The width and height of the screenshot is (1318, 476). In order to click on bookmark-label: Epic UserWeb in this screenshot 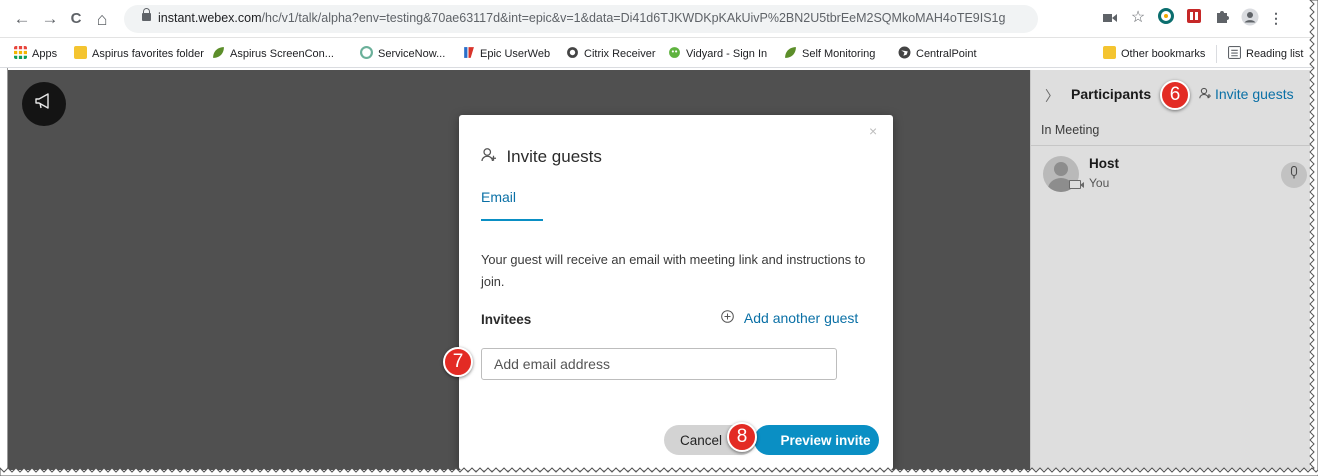, I will do `click(515, 54)`.